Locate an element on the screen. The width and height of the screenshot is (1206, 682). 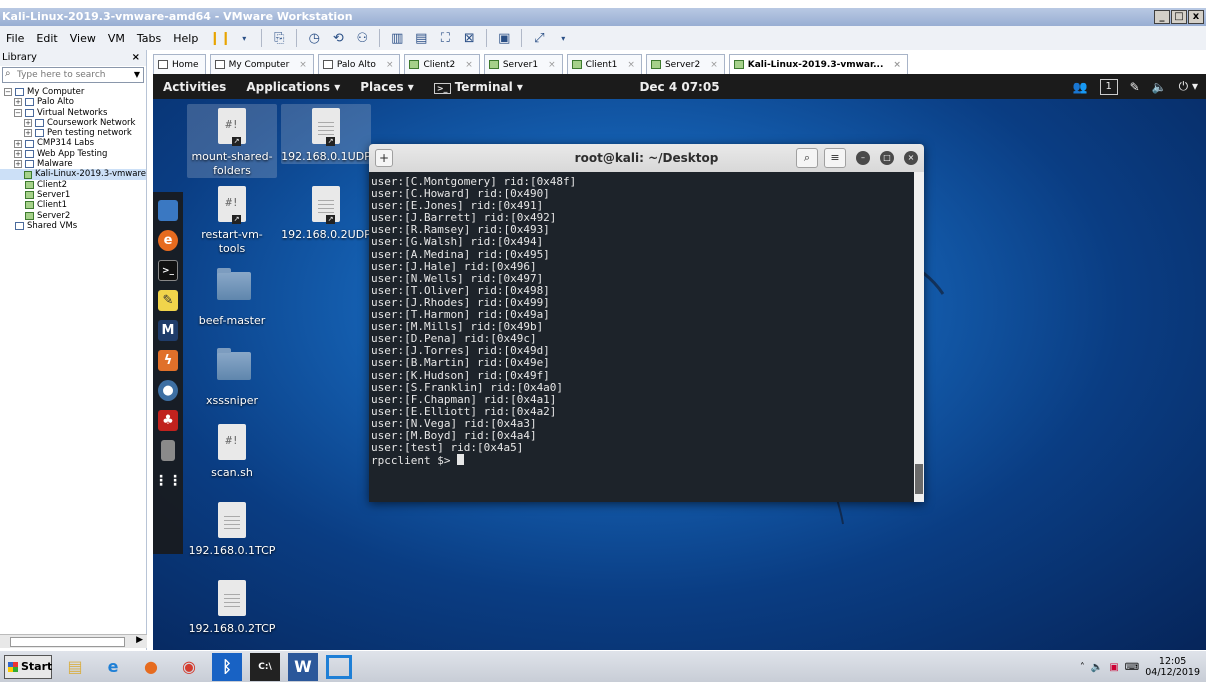
terminal-prompt-line: rpcclient $> is located at coordinates (641, 460).